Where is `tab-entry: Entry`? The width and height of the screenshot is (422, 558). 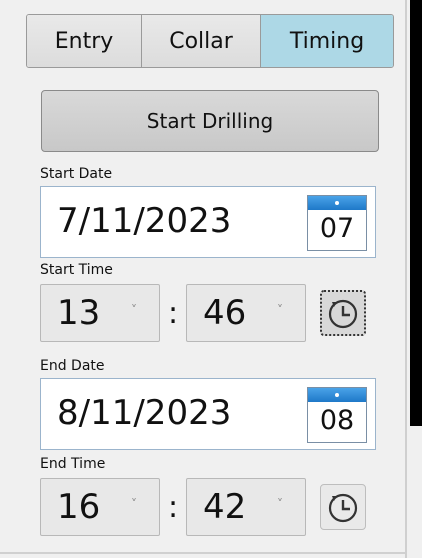
tab-entry: Entry is located at coordinates (84, 41).